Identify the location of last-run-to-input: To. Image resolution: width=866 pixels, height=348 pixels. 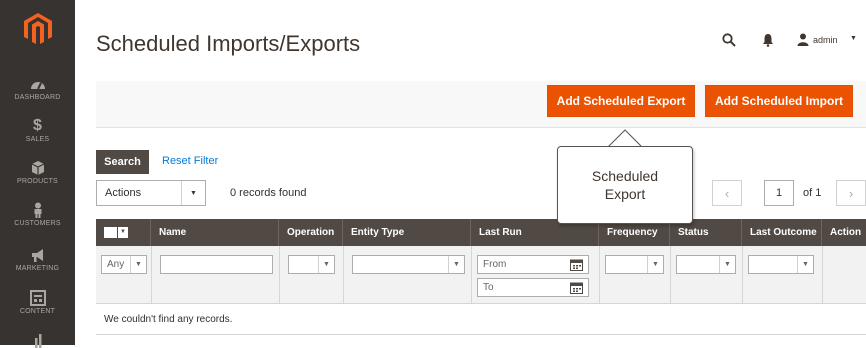
(533, 287).